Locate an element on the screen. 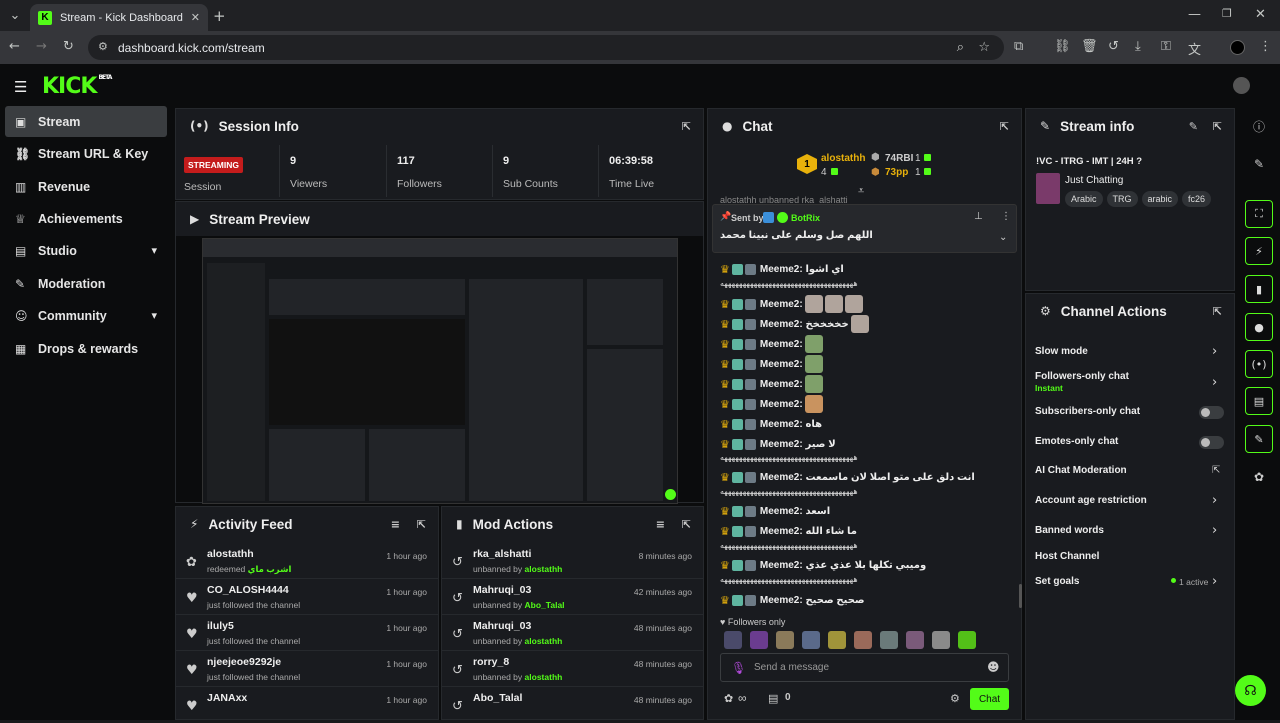 Image resolution: width=1280 pixels, height=723 pixels. profile-avatar is located at coordinates (1237, 47).